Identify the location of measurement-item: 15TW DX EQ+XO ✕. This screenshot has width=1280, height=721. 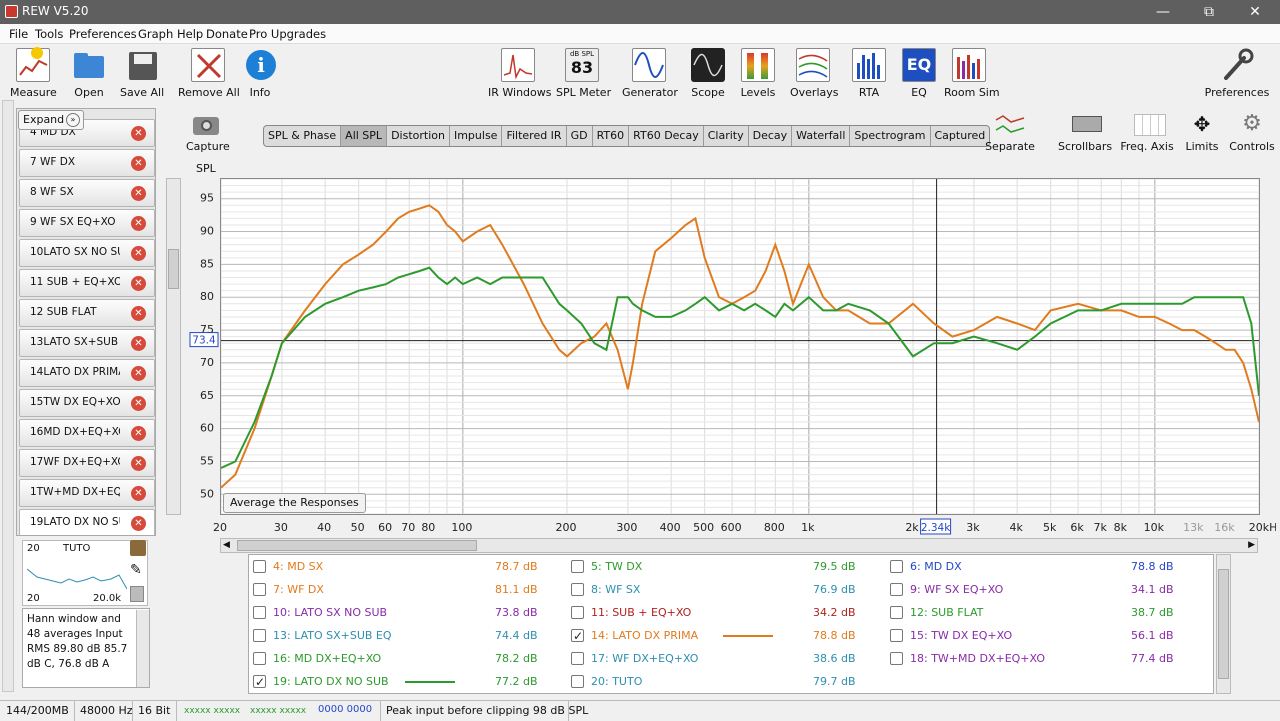
(87, 403).